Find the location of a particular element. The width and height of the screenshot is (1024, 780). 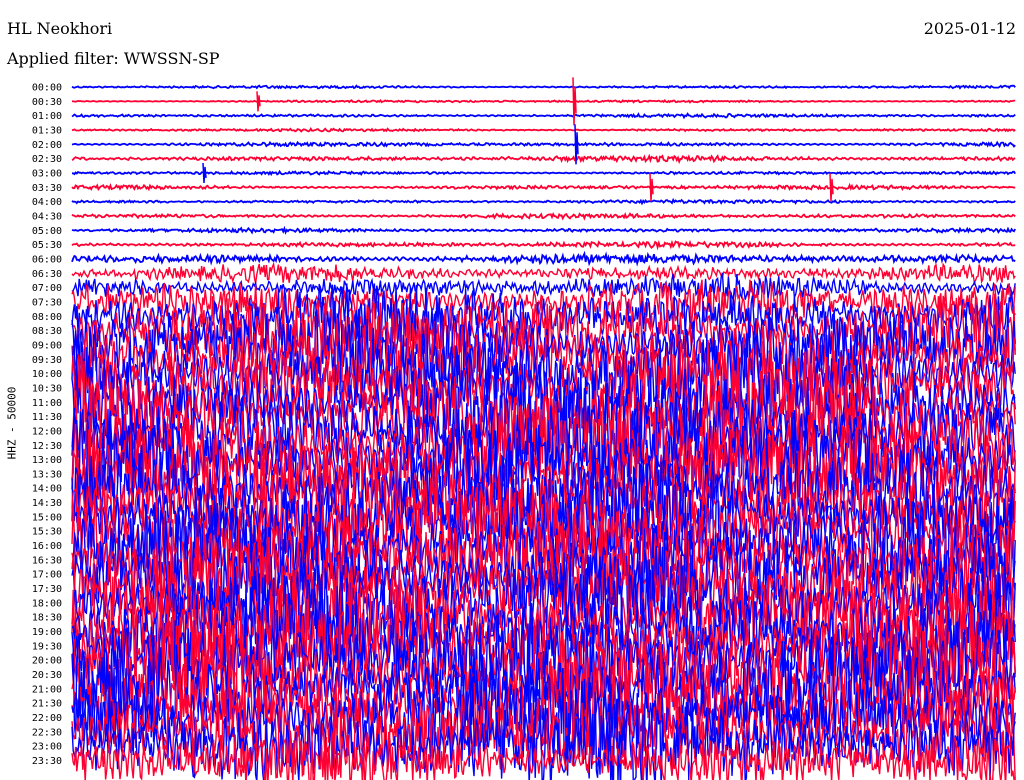

time-tick-label: 00:00 is located at coordinates (47, 88).